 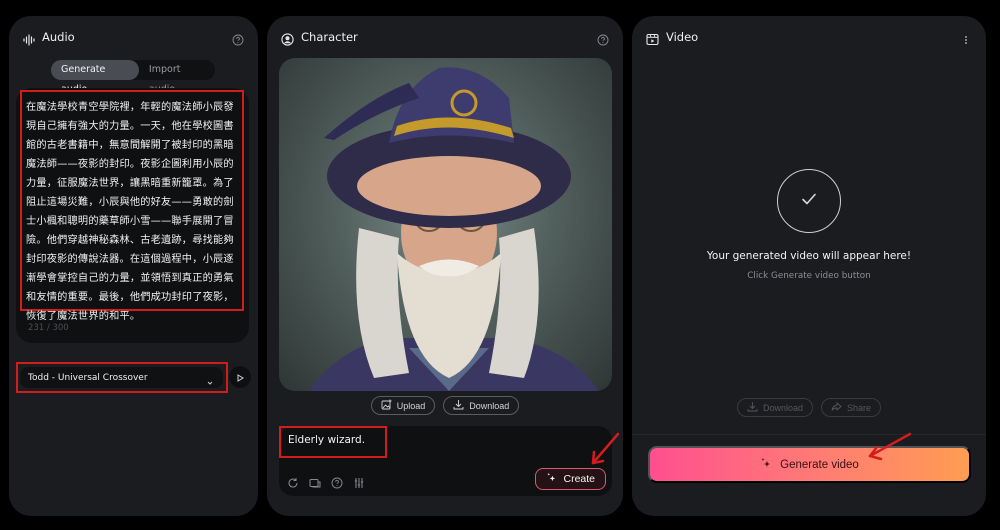 What do you see at coordinates (326, 481) in the screenshot?
I see `prompt-toolbar` at bounding box center [326, 481].